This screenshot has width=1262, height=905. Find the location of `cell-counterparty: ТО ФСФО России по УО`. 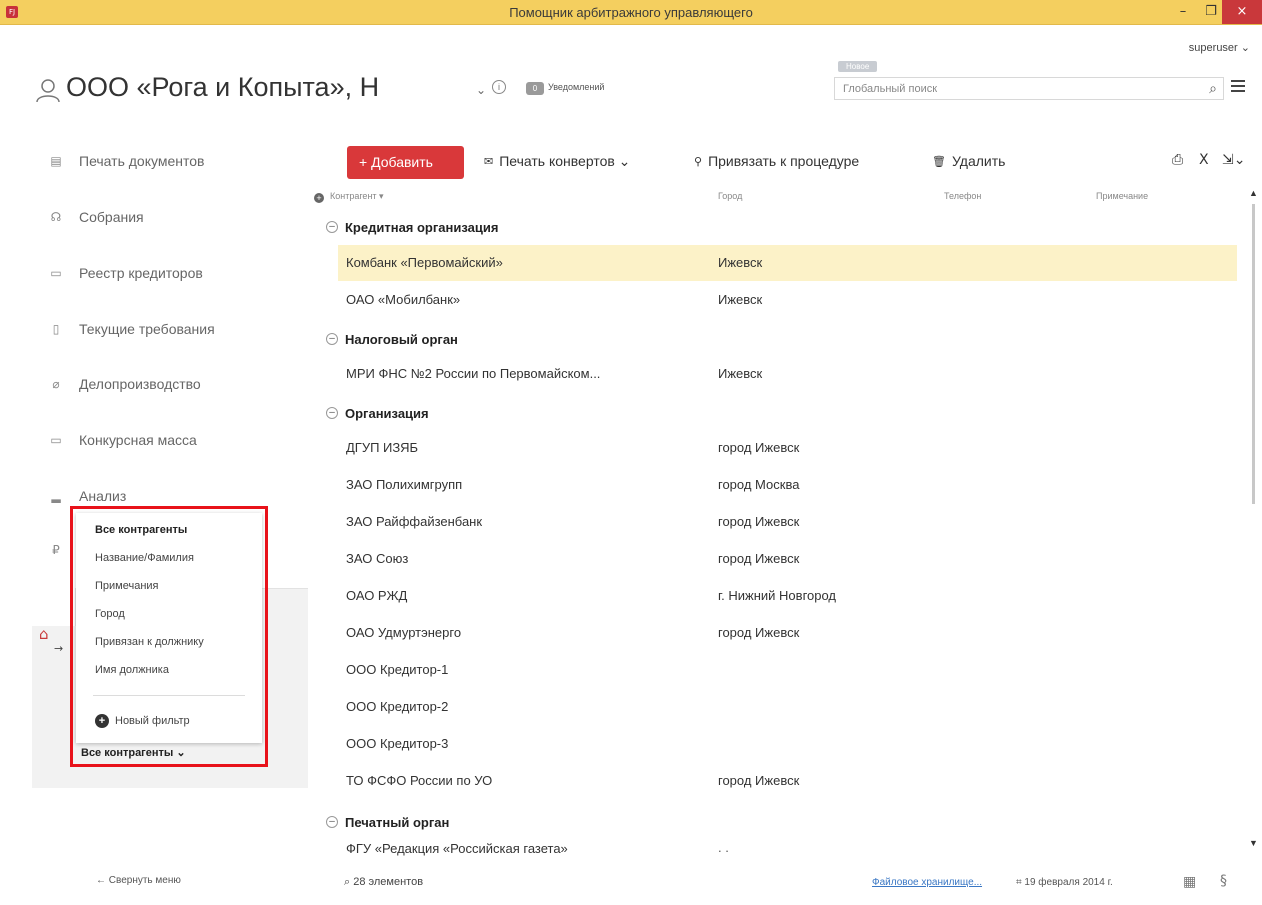

cell-counterparty: ТО ФСФО России по УО is located at coordinates (419, 780).